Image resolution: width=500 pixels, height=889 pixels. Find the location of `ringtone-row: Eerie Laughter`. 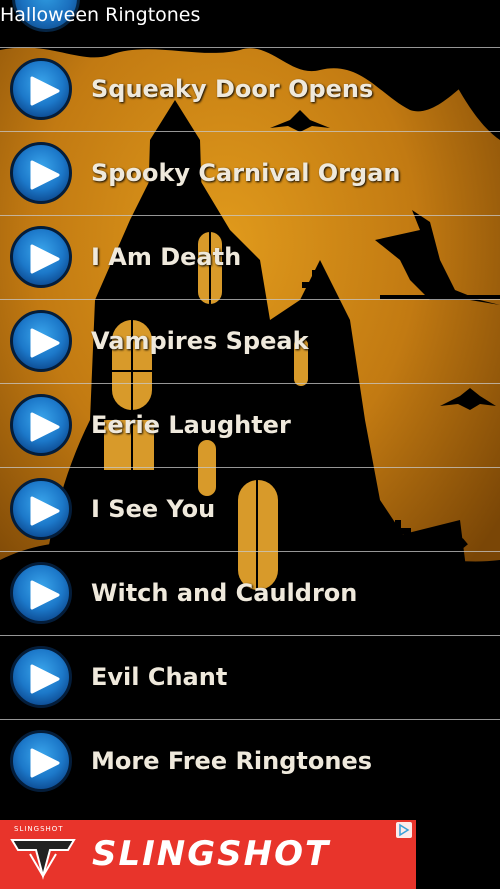

ringtone-row: Eerie Laughter is located at coordinates (250, 425).